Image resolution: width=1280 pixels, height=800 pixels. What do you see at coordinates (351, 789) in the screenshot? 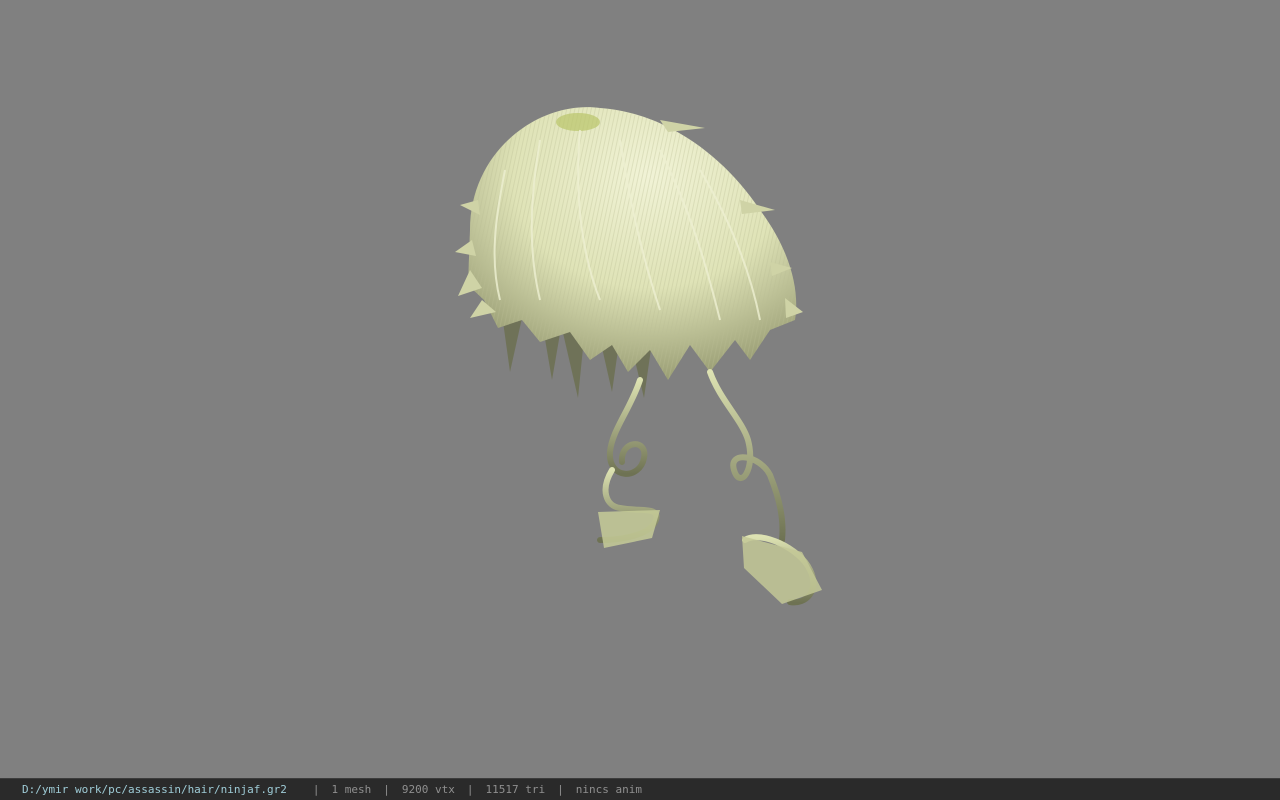
I see `mesh-count-label: 1 mesh` at bounding box center [351, 789].